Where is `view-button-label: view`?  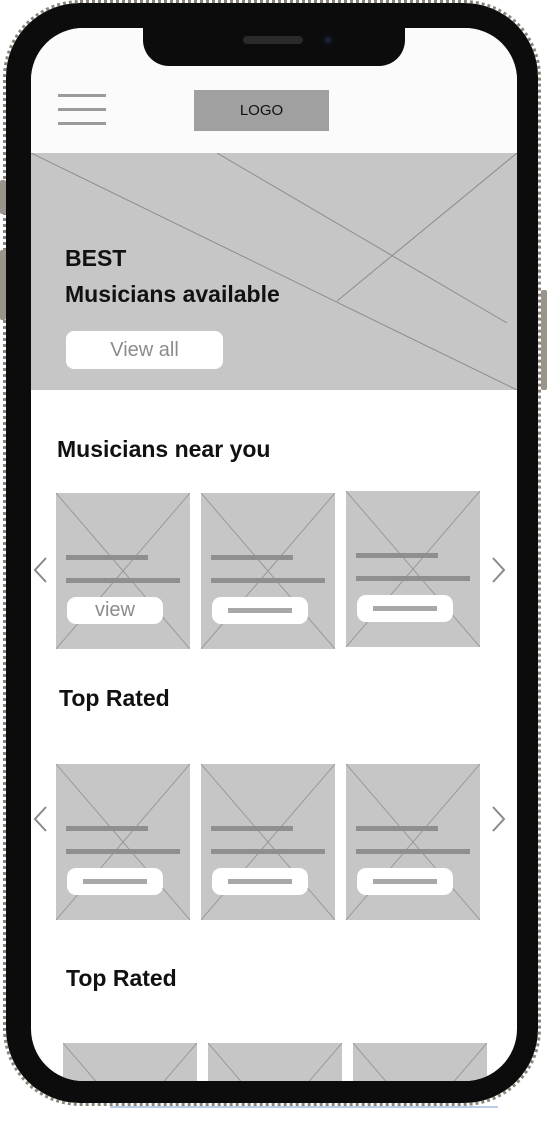
view-button-label: view is located at coordinates (114, 610).